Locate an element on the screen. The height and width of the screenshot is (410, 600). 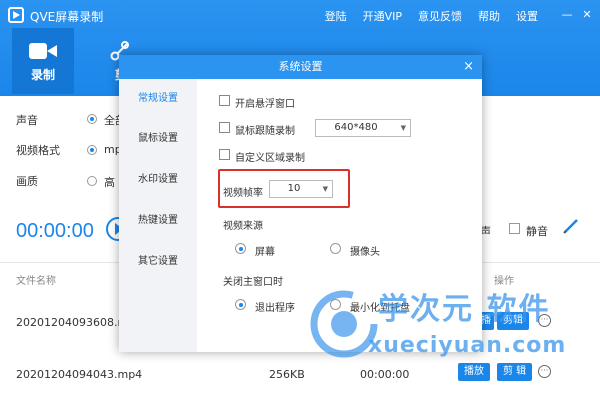
more-icon: ··· is located at coordinates (544, 371).